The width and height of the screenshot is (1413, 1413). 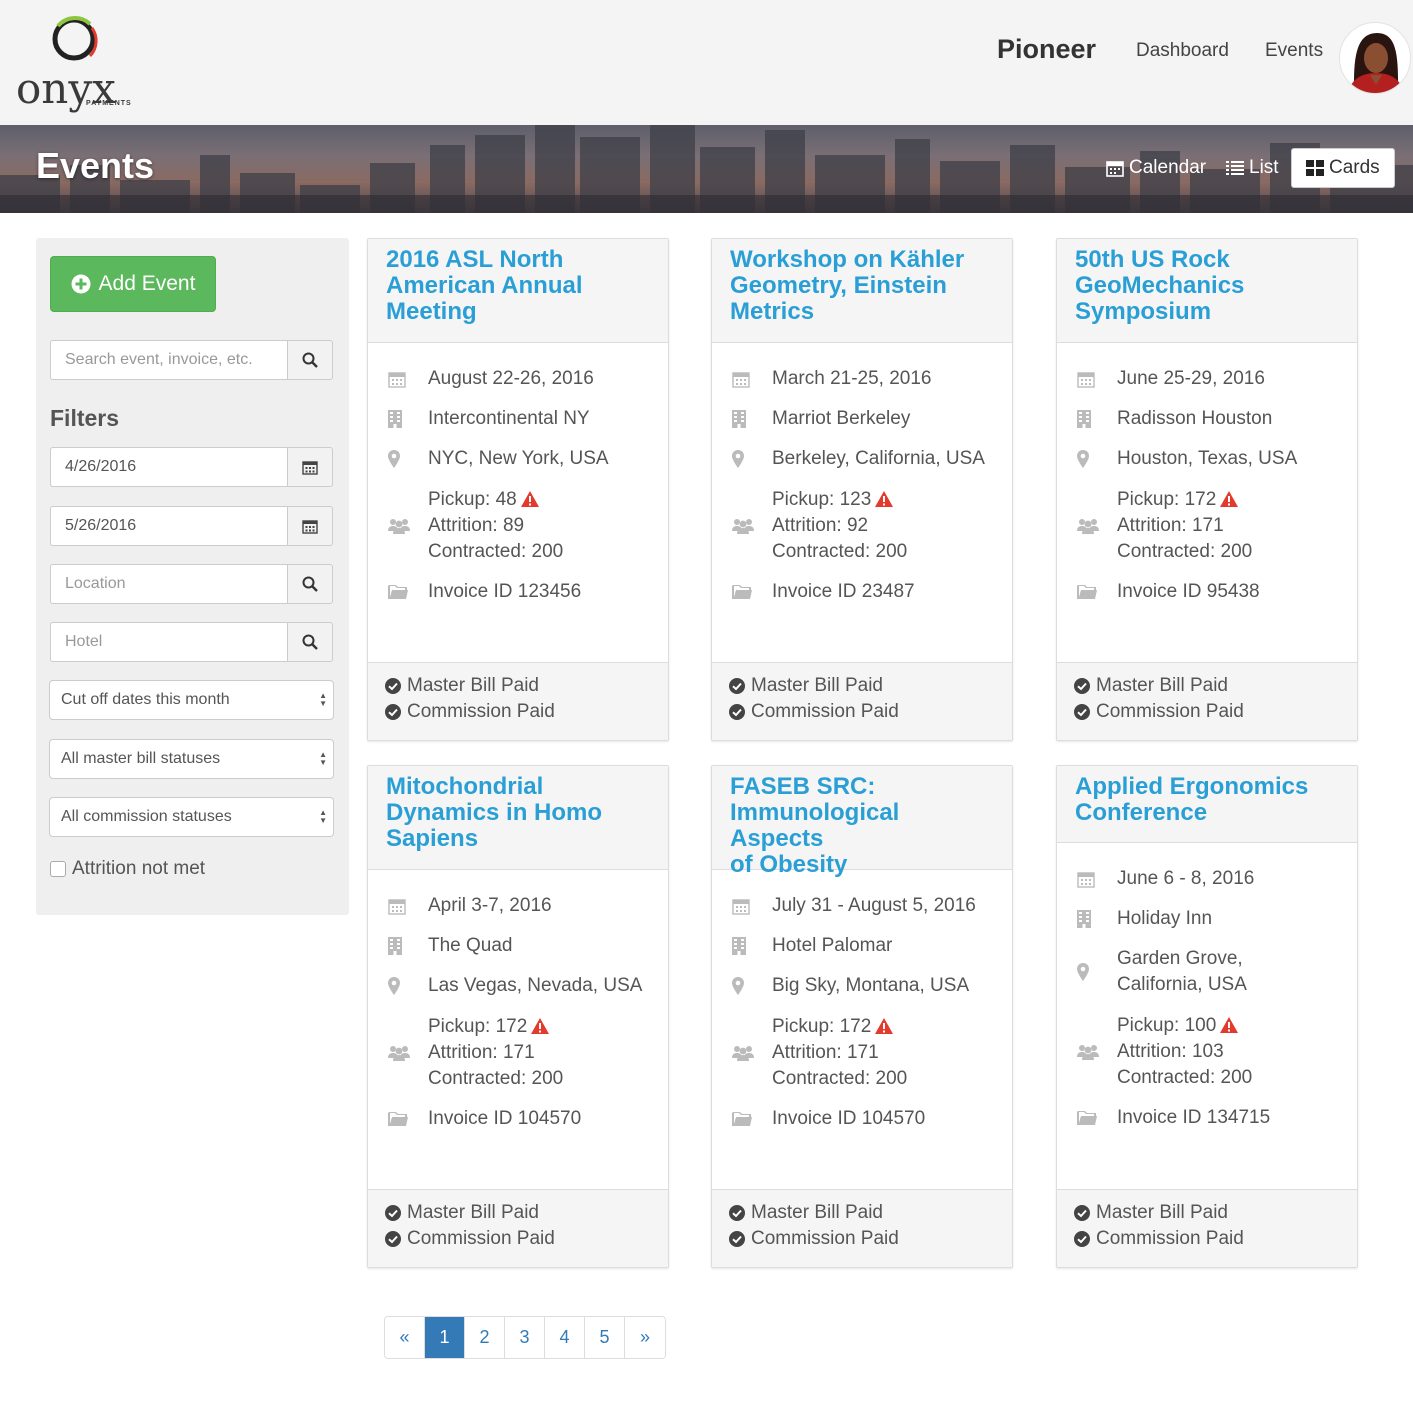 I want to click on page-3-button: 3, so click(x=525, y=1337).